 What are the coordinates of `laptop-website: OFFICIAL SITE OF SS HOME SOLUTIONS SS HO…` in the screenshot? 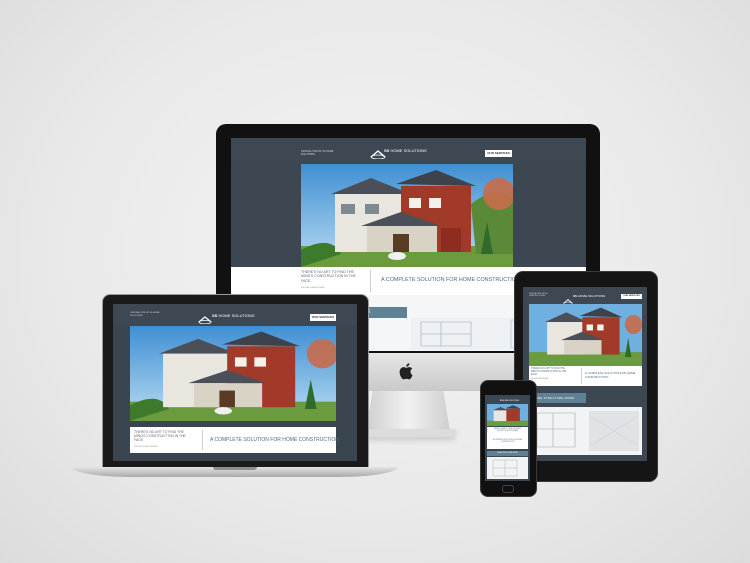 It's located at (235, 382).